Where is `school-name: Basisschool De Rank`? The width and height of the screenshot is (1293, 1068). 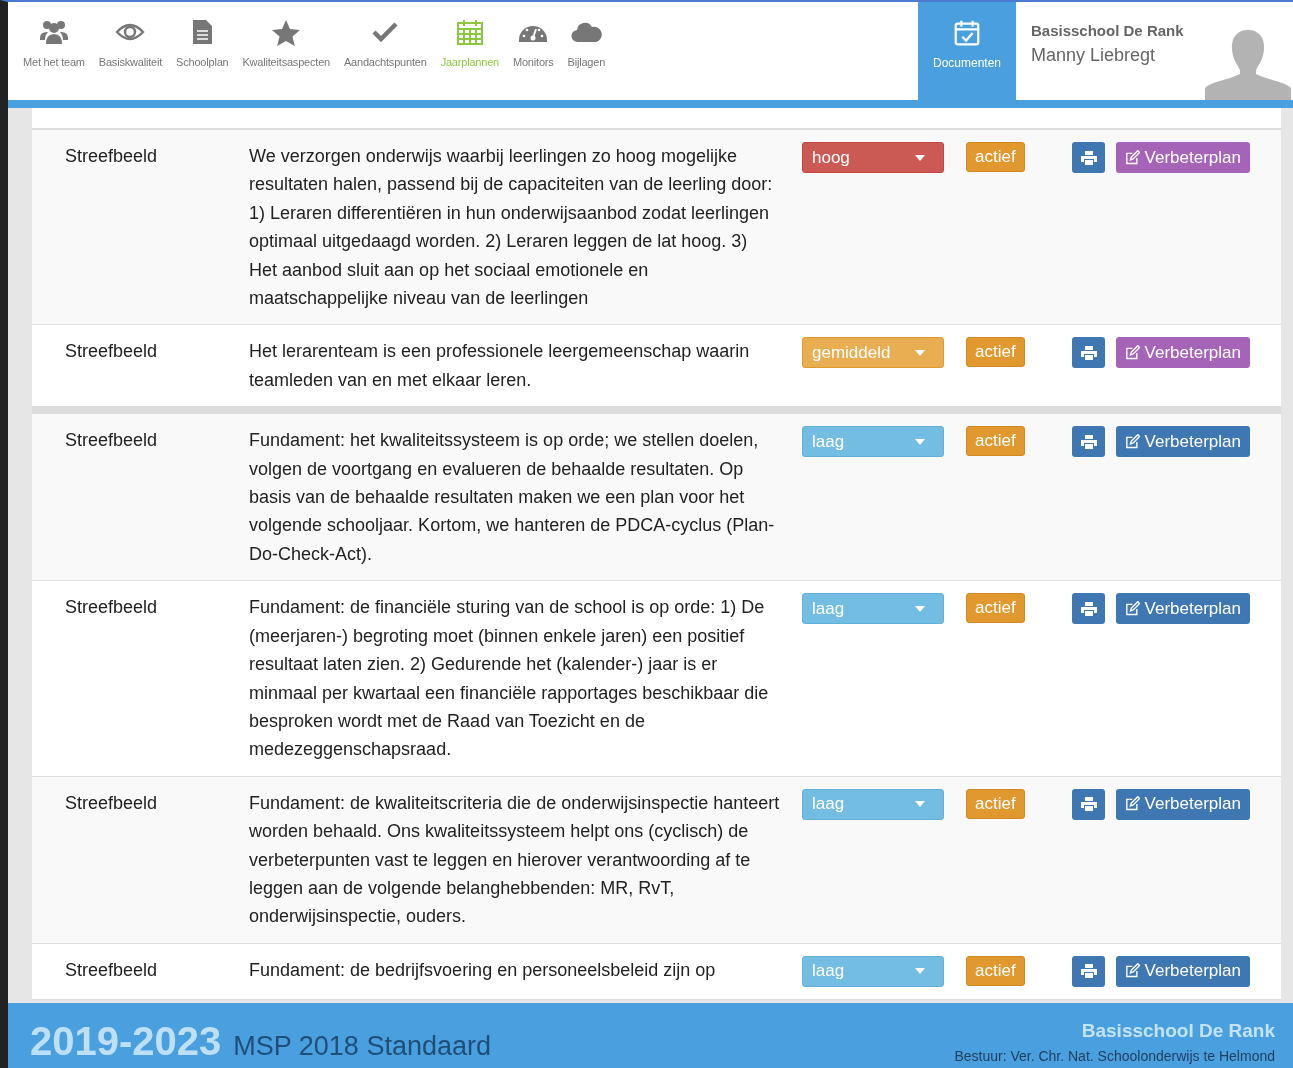 school-name: Basisschool De Rank is located at coordinates (1107, 30).